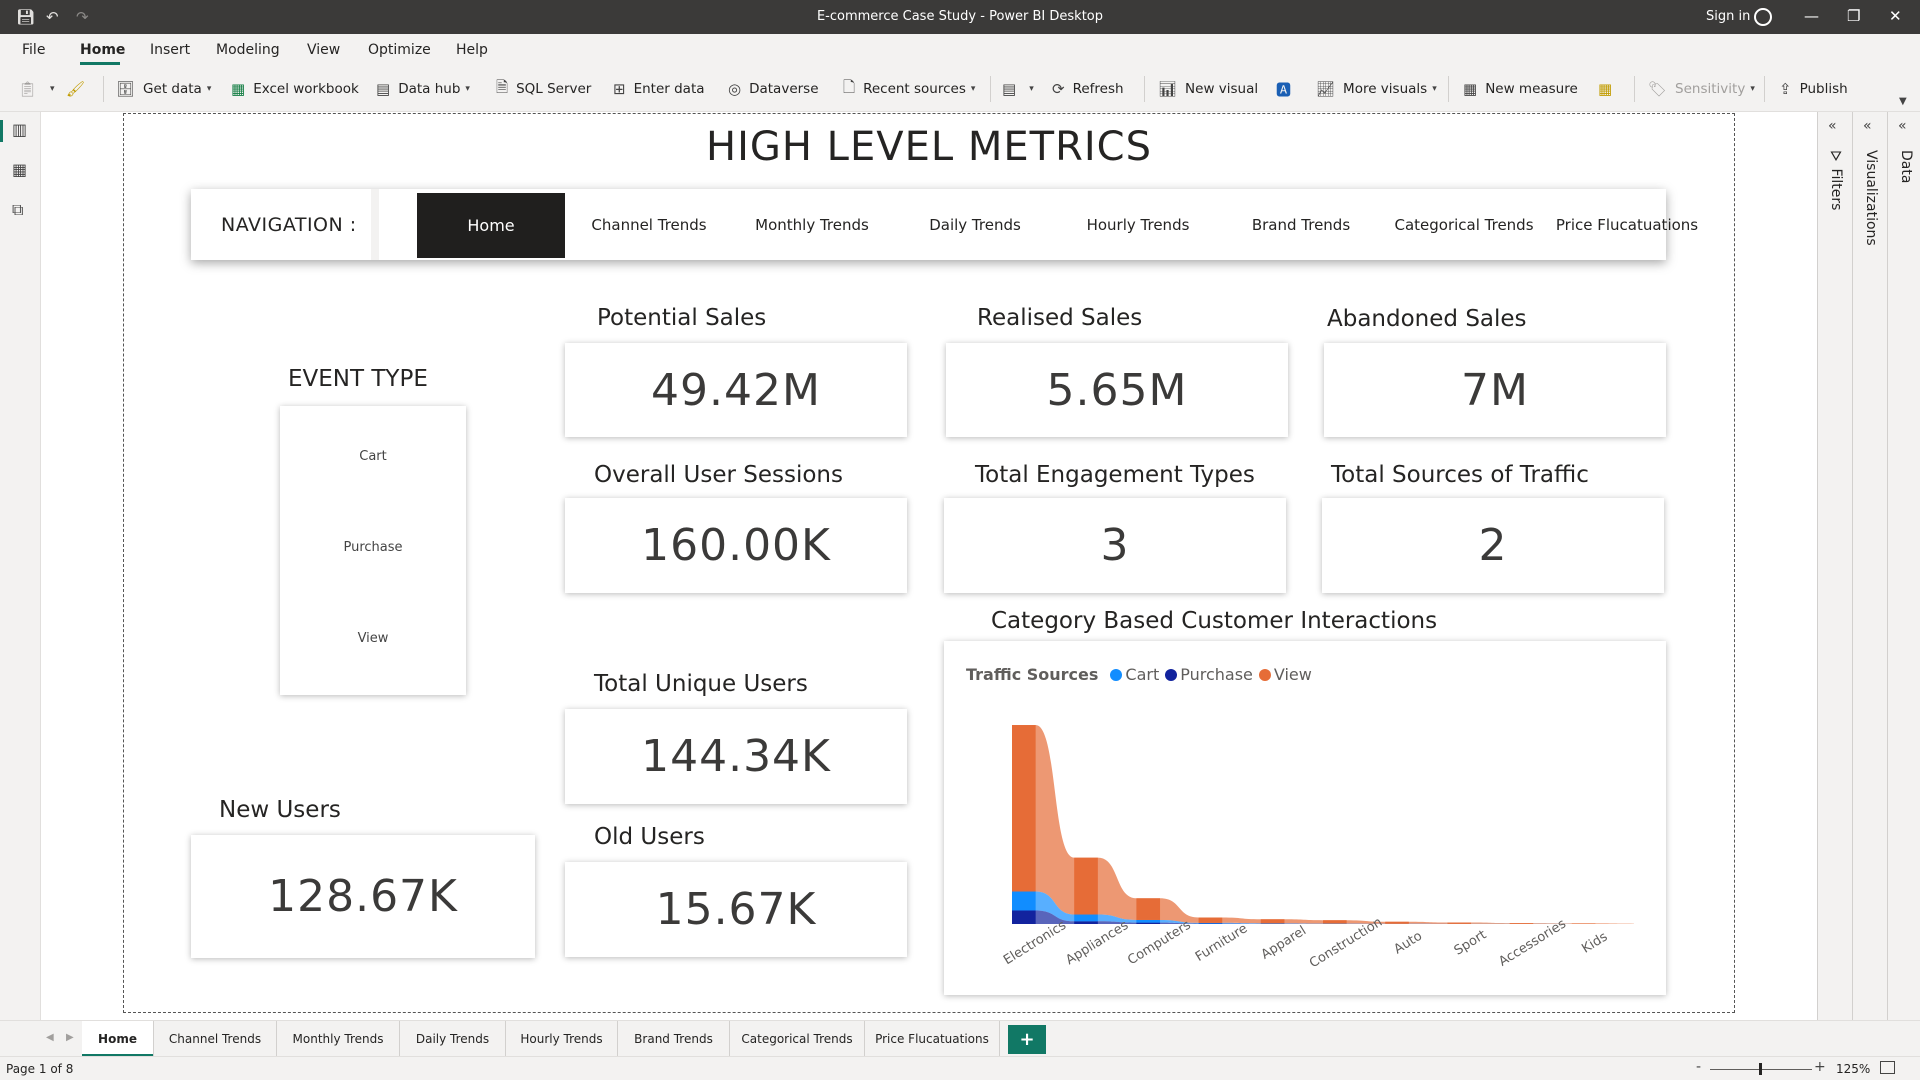  Describe the element at coordinates (399, 50) in the screenshot. I see `menu-optimize: Optimize` at that location.